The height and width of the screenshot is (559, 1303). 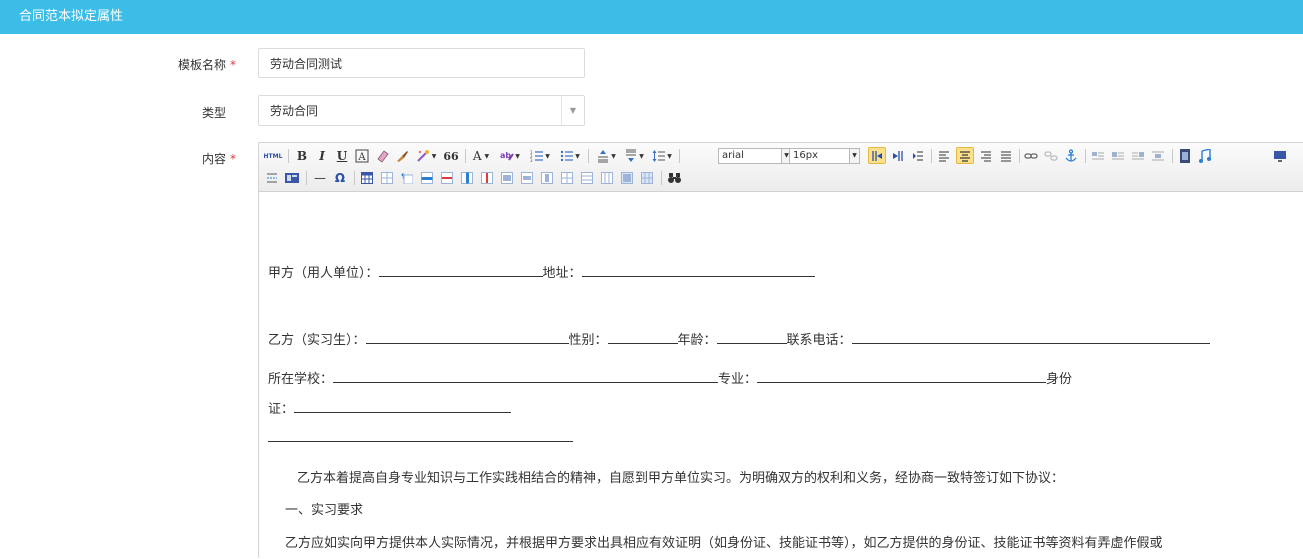 I want to click on split-rows-button, so click(x=587, y=178).